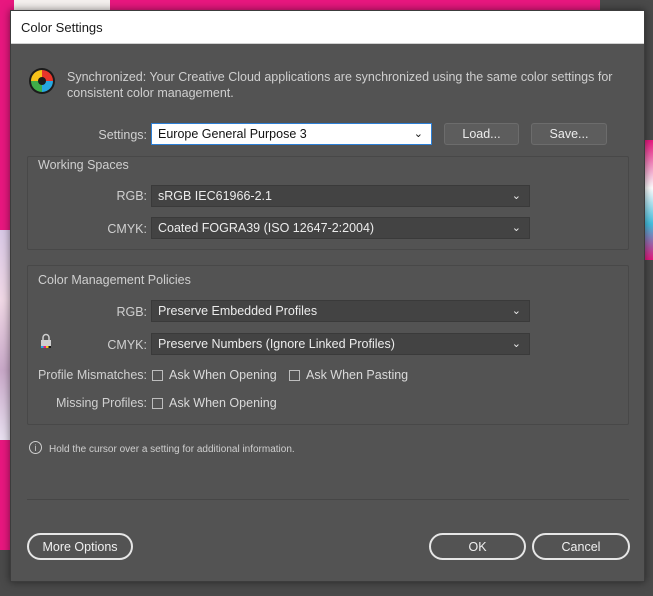 The width and height of the screenshot is (653, 596). What do you see at coordinates (223, 403) in the screenshot?
I see `missing-ask-opening-label: Ask When Opening` at bounding box center [223, 403].